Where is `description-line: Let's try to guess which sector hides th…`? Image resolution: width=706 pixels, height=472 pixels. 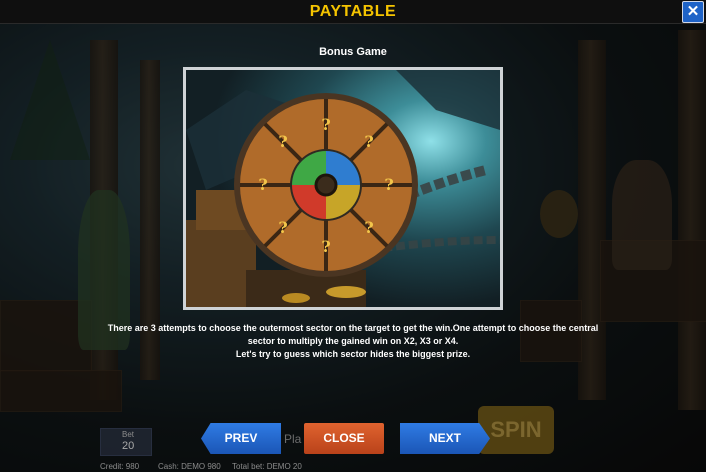
description-line: Let's try to guess which sector hides th… is located at coordinates (353, 354).